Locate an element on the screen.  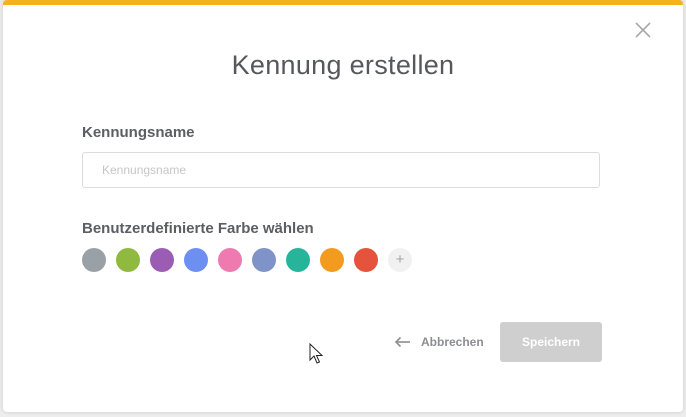
color-swatch-teal is located at coordinates (298, 260).